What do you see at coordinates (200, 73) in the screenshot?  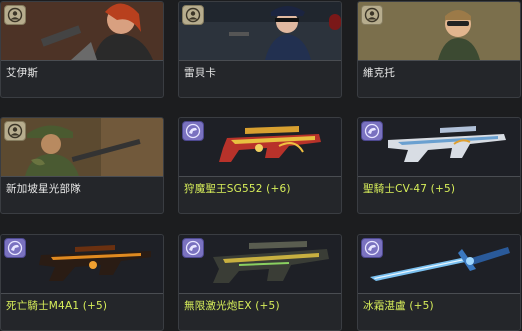 I see `item-name: 雷貝卡` at bounding box center [200, 73].